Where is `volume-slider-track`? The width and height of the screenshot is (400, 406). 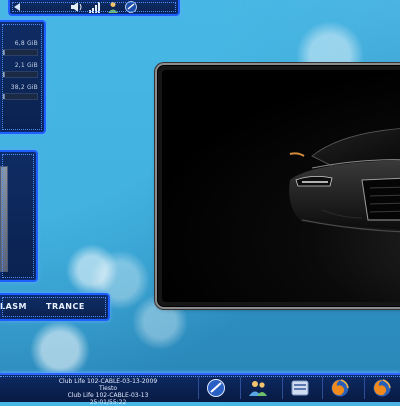
volume-slider-track is located at coordinates (4, 219).